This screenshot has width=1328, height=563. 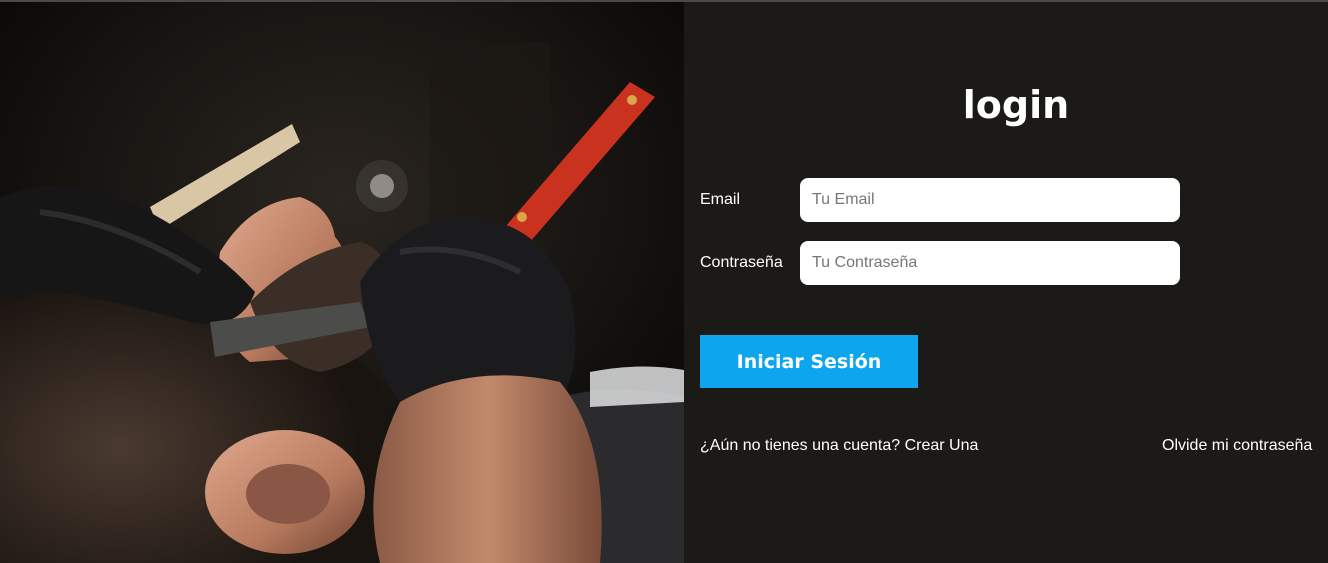 What do you see at coordinates (1237, 446) in the screenshot?
I see `forgot-password-link: Olvide mi contraseña` at bounding box center [1237, 446].